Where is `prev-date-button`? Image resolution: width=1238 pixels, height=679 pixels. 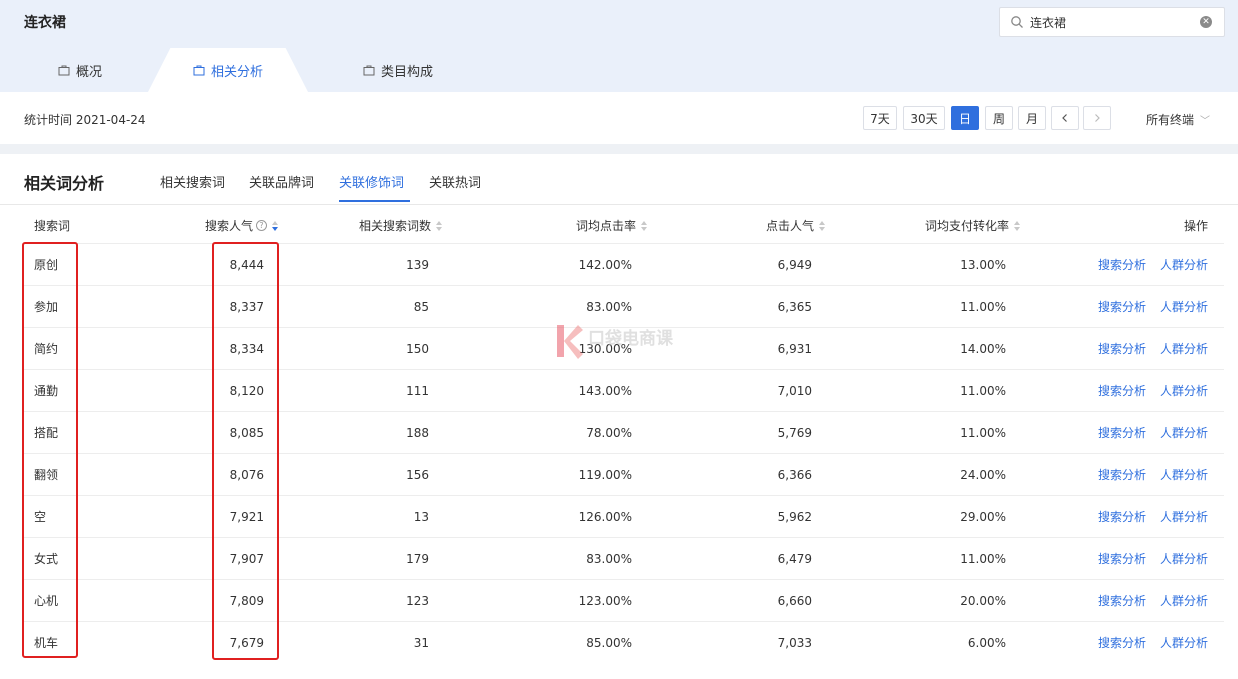
prev-date-button is located at coordinates (1065, 118).